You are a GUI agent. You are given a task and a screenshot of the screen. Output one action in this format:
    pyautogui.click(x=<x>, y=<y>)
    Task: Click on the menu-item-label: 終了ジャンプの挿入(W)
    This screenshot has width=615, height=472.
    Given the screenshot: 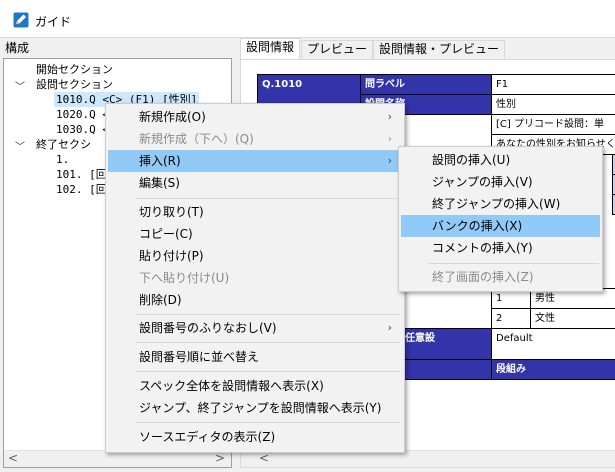 What is the action you would take?
    pyautogui.click(x=496, y=204)
    